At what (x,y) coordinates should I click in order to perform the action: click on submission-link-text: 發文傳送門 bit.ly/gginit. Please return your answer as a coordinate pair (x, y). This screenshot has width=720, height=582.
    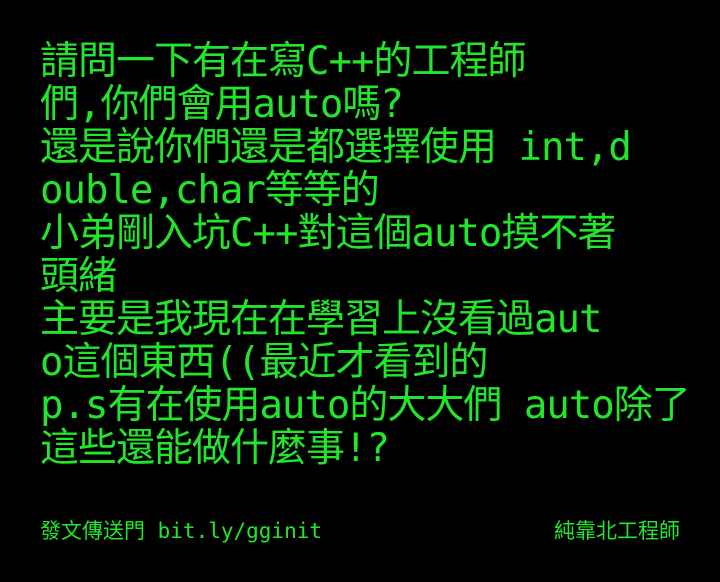
    Looking at the image, I should click on (181, 531).